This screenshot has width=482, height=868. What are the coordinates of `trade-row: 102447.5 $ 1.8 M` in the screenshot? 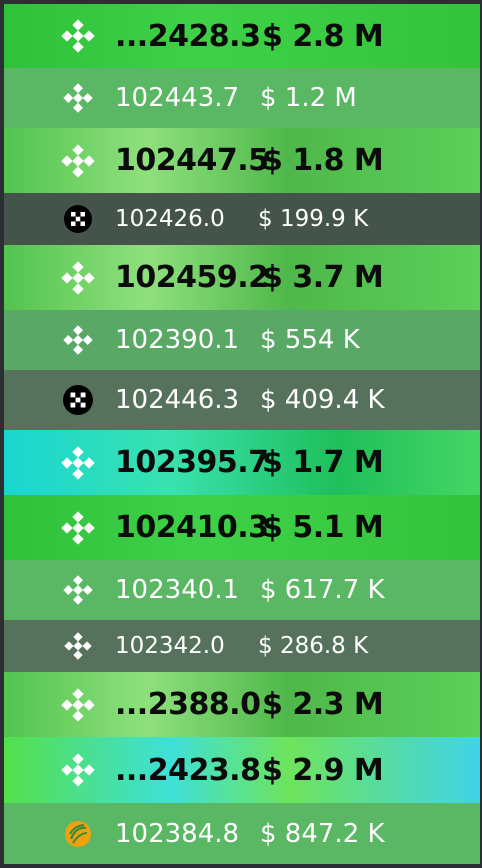 It's located at (242, 160).